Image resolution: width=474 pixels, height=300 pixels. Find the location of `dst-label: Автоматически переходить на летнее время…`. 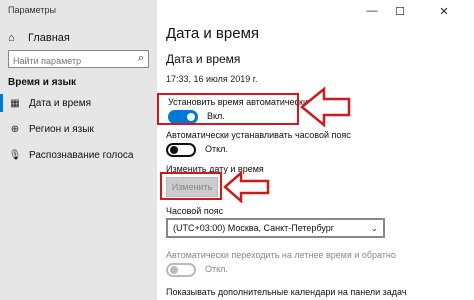

dst-label: Автоматически переходить на летнее время… is located at coordinates (281, 255).